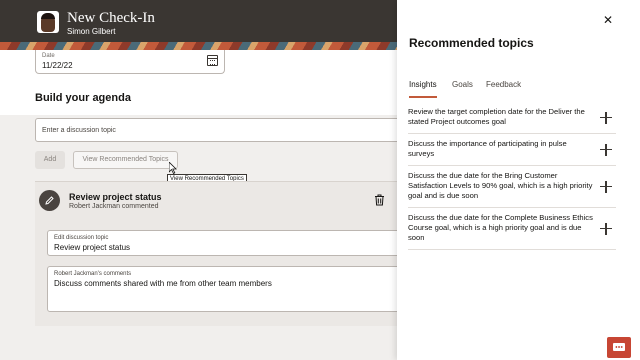 Image resolution: width=640 pixels, height=360 pixels. Describe the element at coordinates (125, 160) in the screenshot. I see `view-recommended-topics-button: View Recommended Topics` at that location.